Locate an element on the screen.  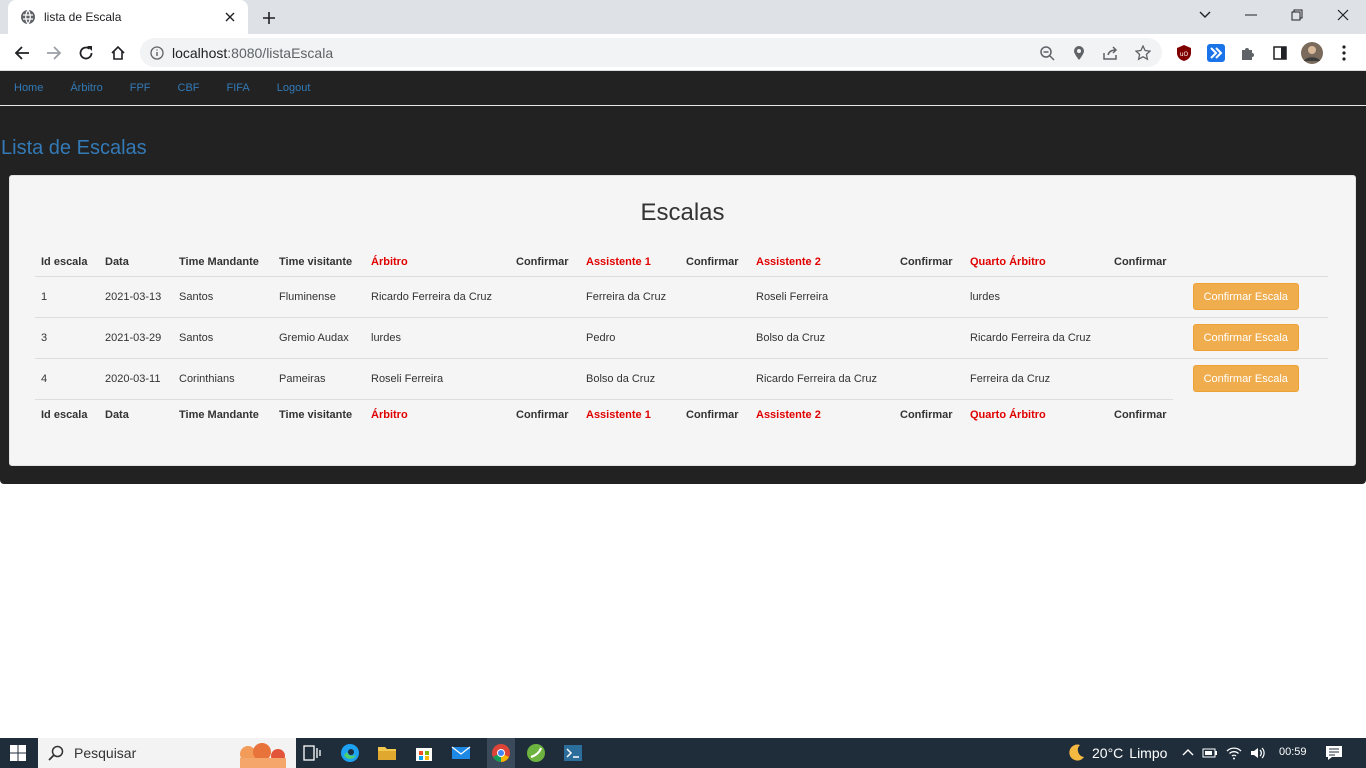
share-icon is located at coordinates (1111, 53).